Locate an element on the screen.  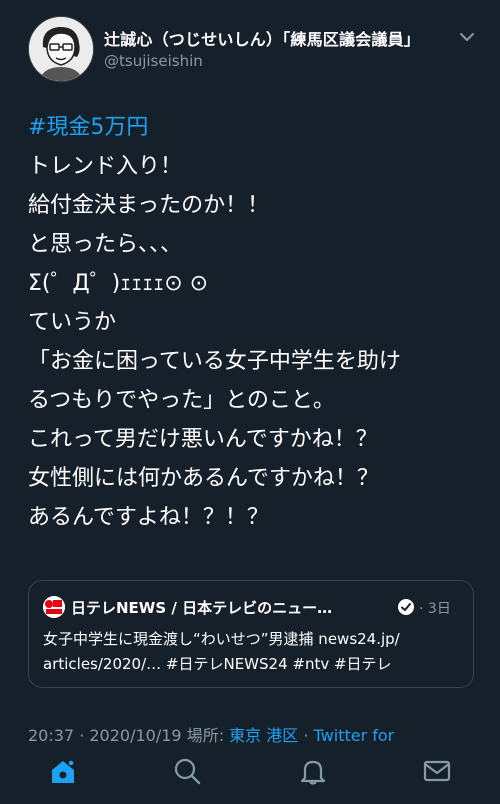
tweet-header: 辻誠心（つじせいしん）「練馬区議会議員」 @tsujiseishin is located at coordinates (254, 50).